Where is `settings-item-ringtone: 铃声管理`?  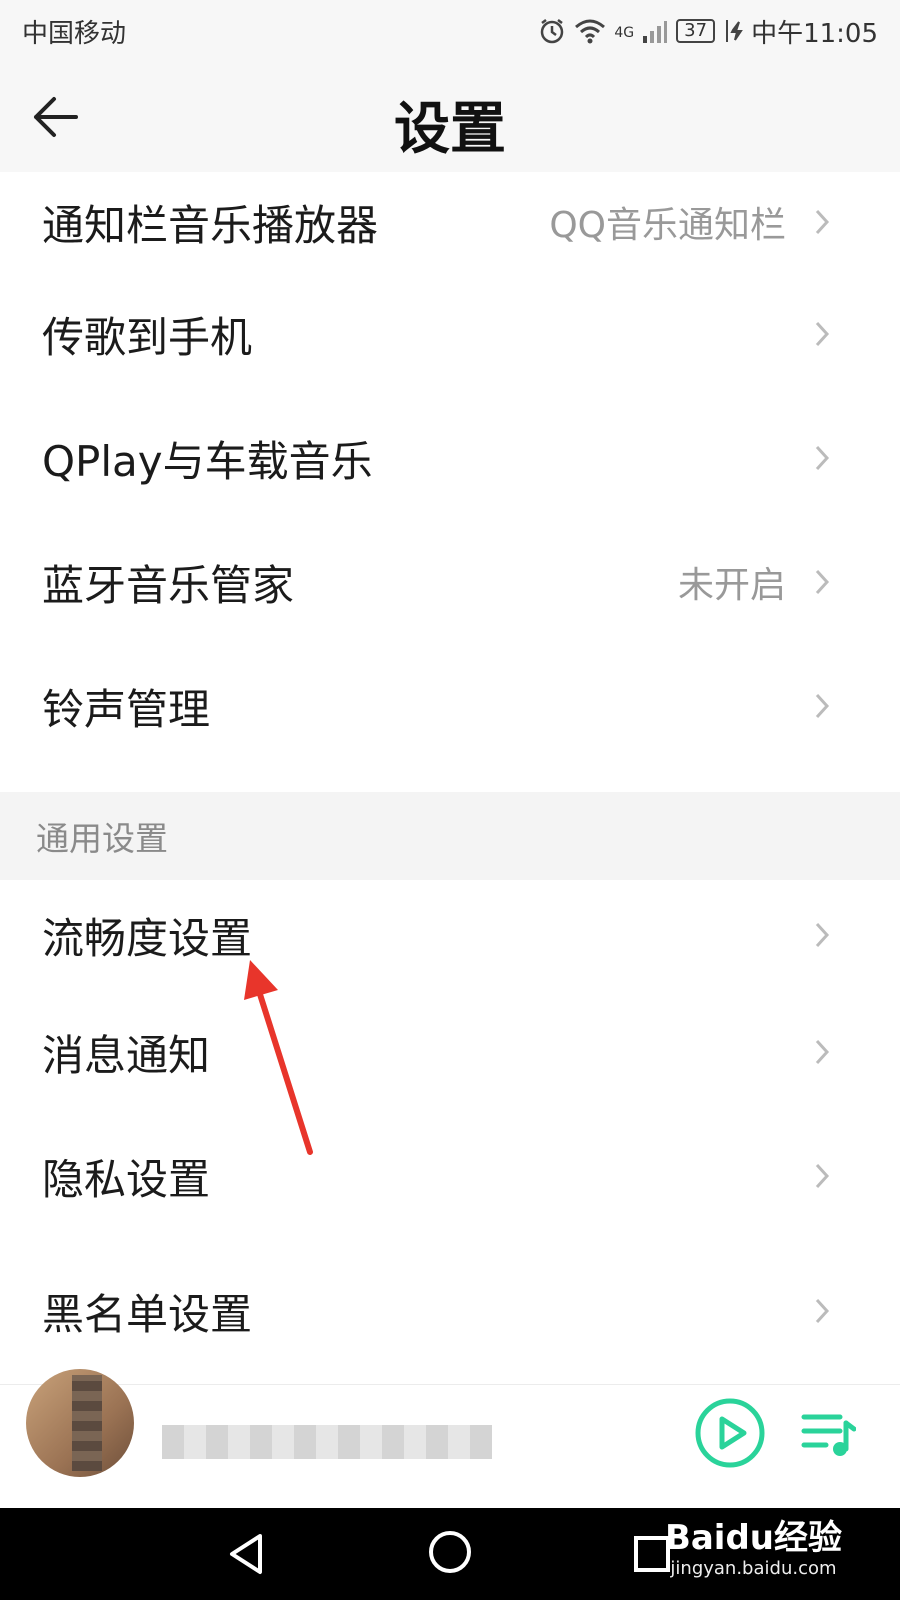 settings-item-ringtone: 铃声管理 is located at coordinates (450, 706).